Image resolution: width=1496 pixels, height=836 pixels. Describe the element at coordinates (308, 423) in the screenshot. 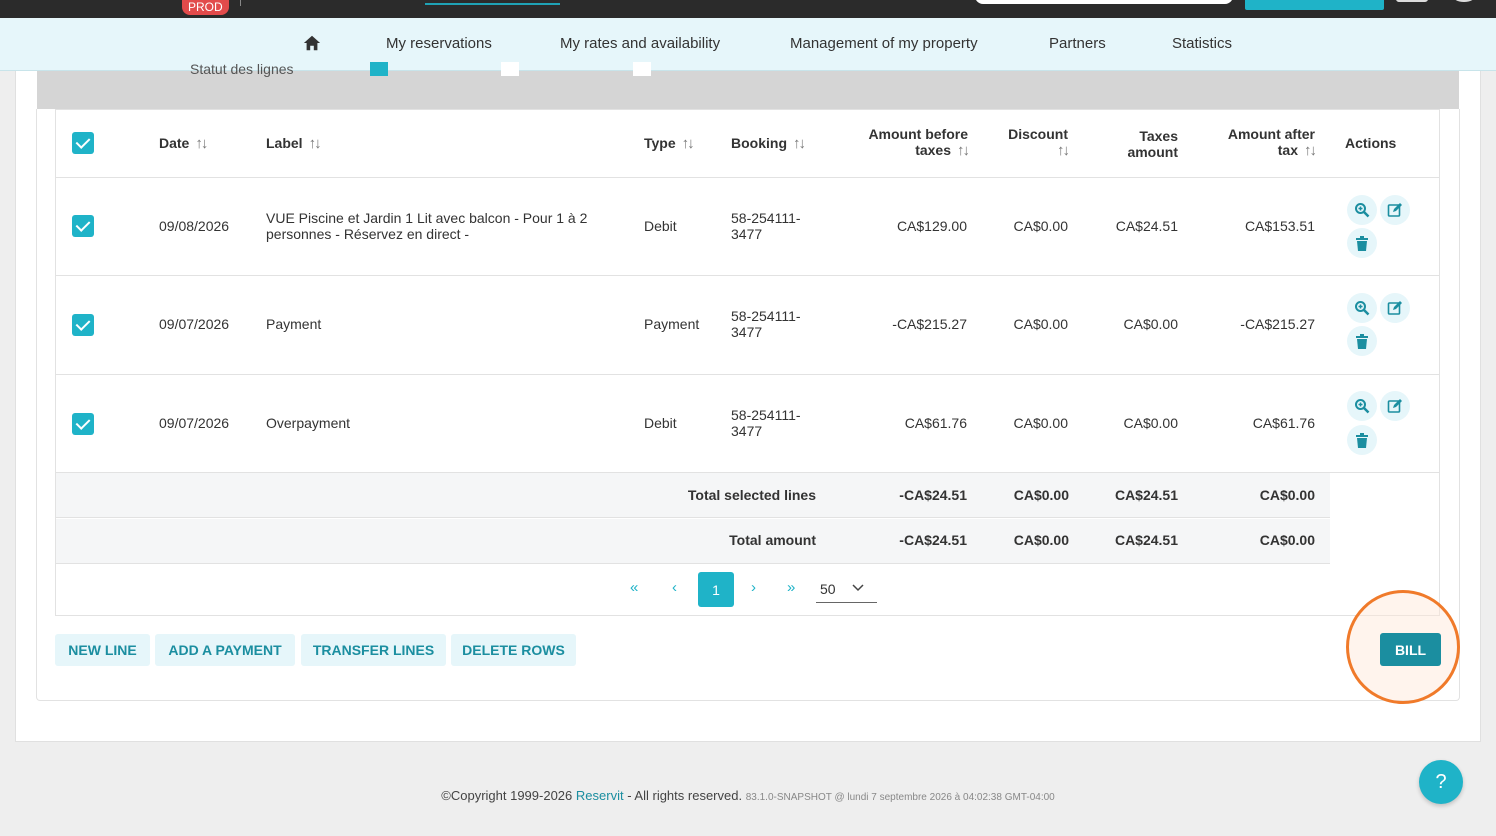

I see `row-label: Overpayment` at that location.